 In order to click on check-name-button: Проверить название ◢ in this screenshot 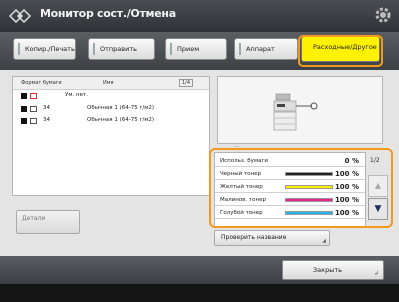, I will do `click(272, 238)`.